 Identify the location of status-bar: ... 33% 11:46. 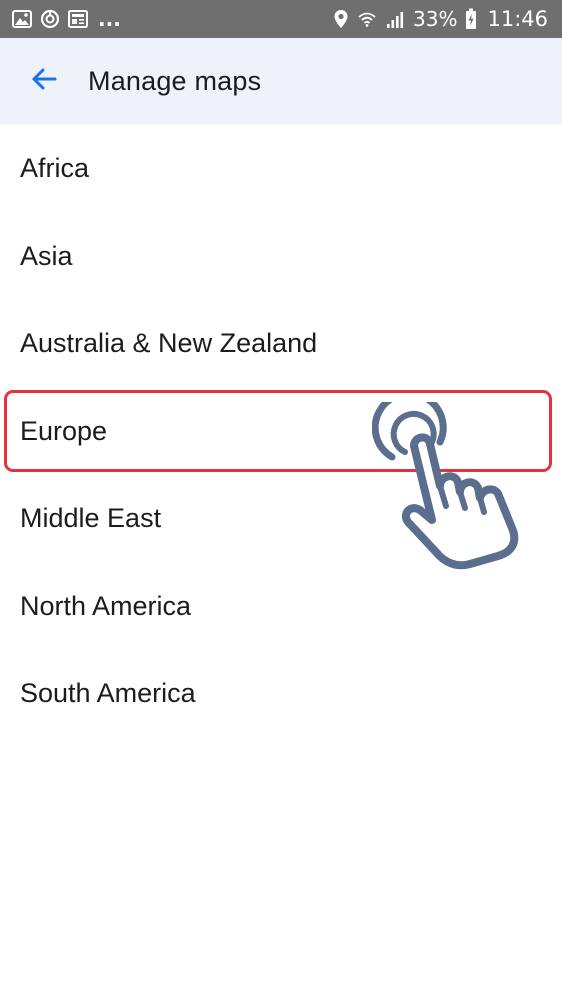
(281, 19).